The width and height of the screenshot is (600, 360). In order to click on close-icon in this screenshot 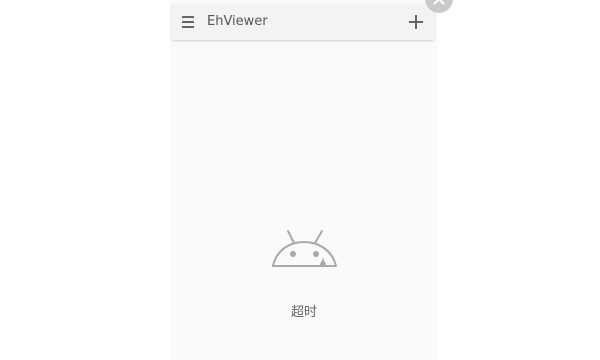, I will do `click(439, 6)`.